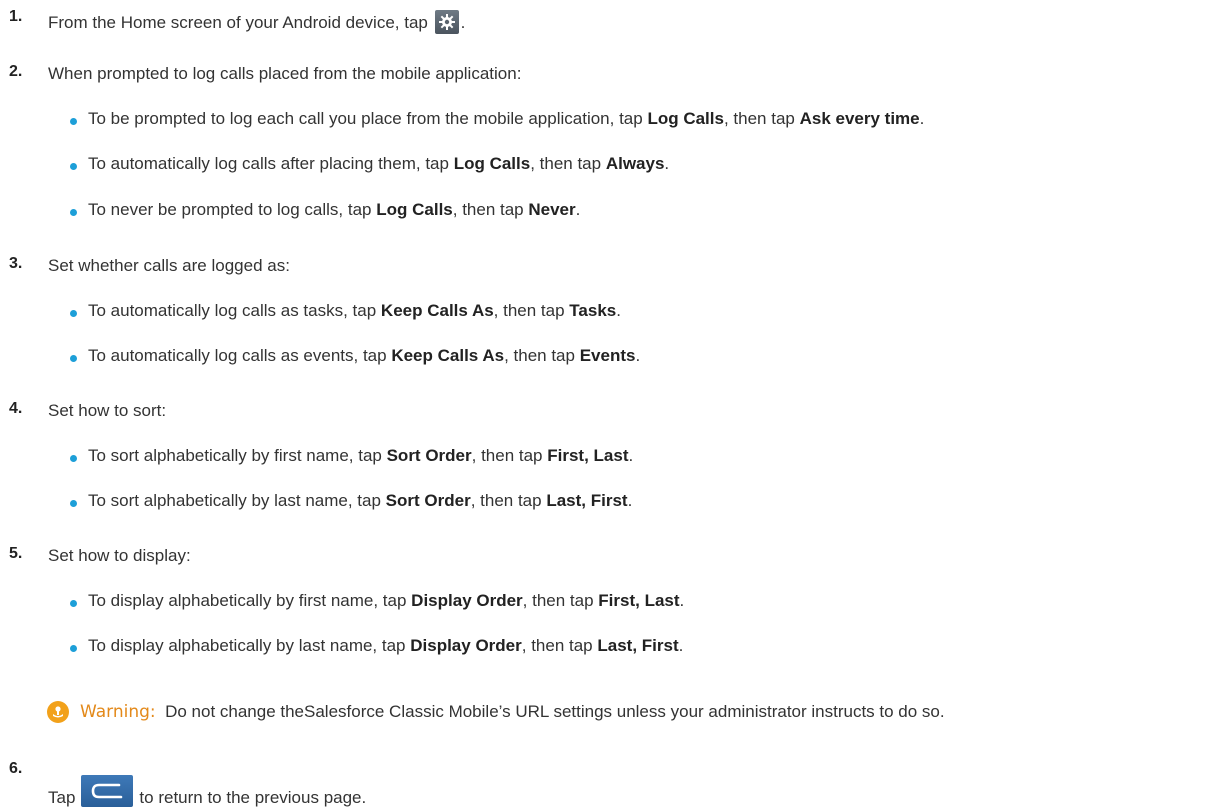 The image size is (1208, 808). I want to click on step-number: 2., so click(16, 71).